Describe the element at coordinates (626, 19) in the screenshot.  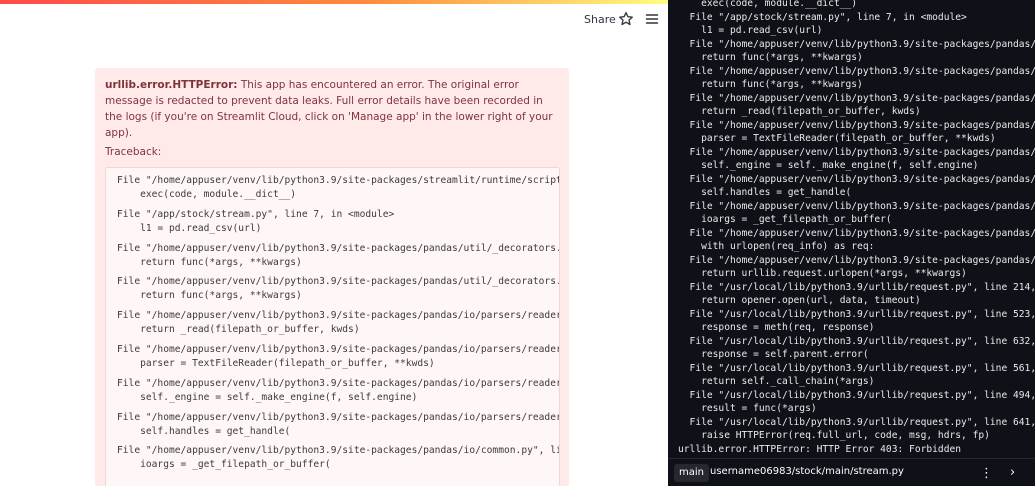
I see `star-icon` at that location.